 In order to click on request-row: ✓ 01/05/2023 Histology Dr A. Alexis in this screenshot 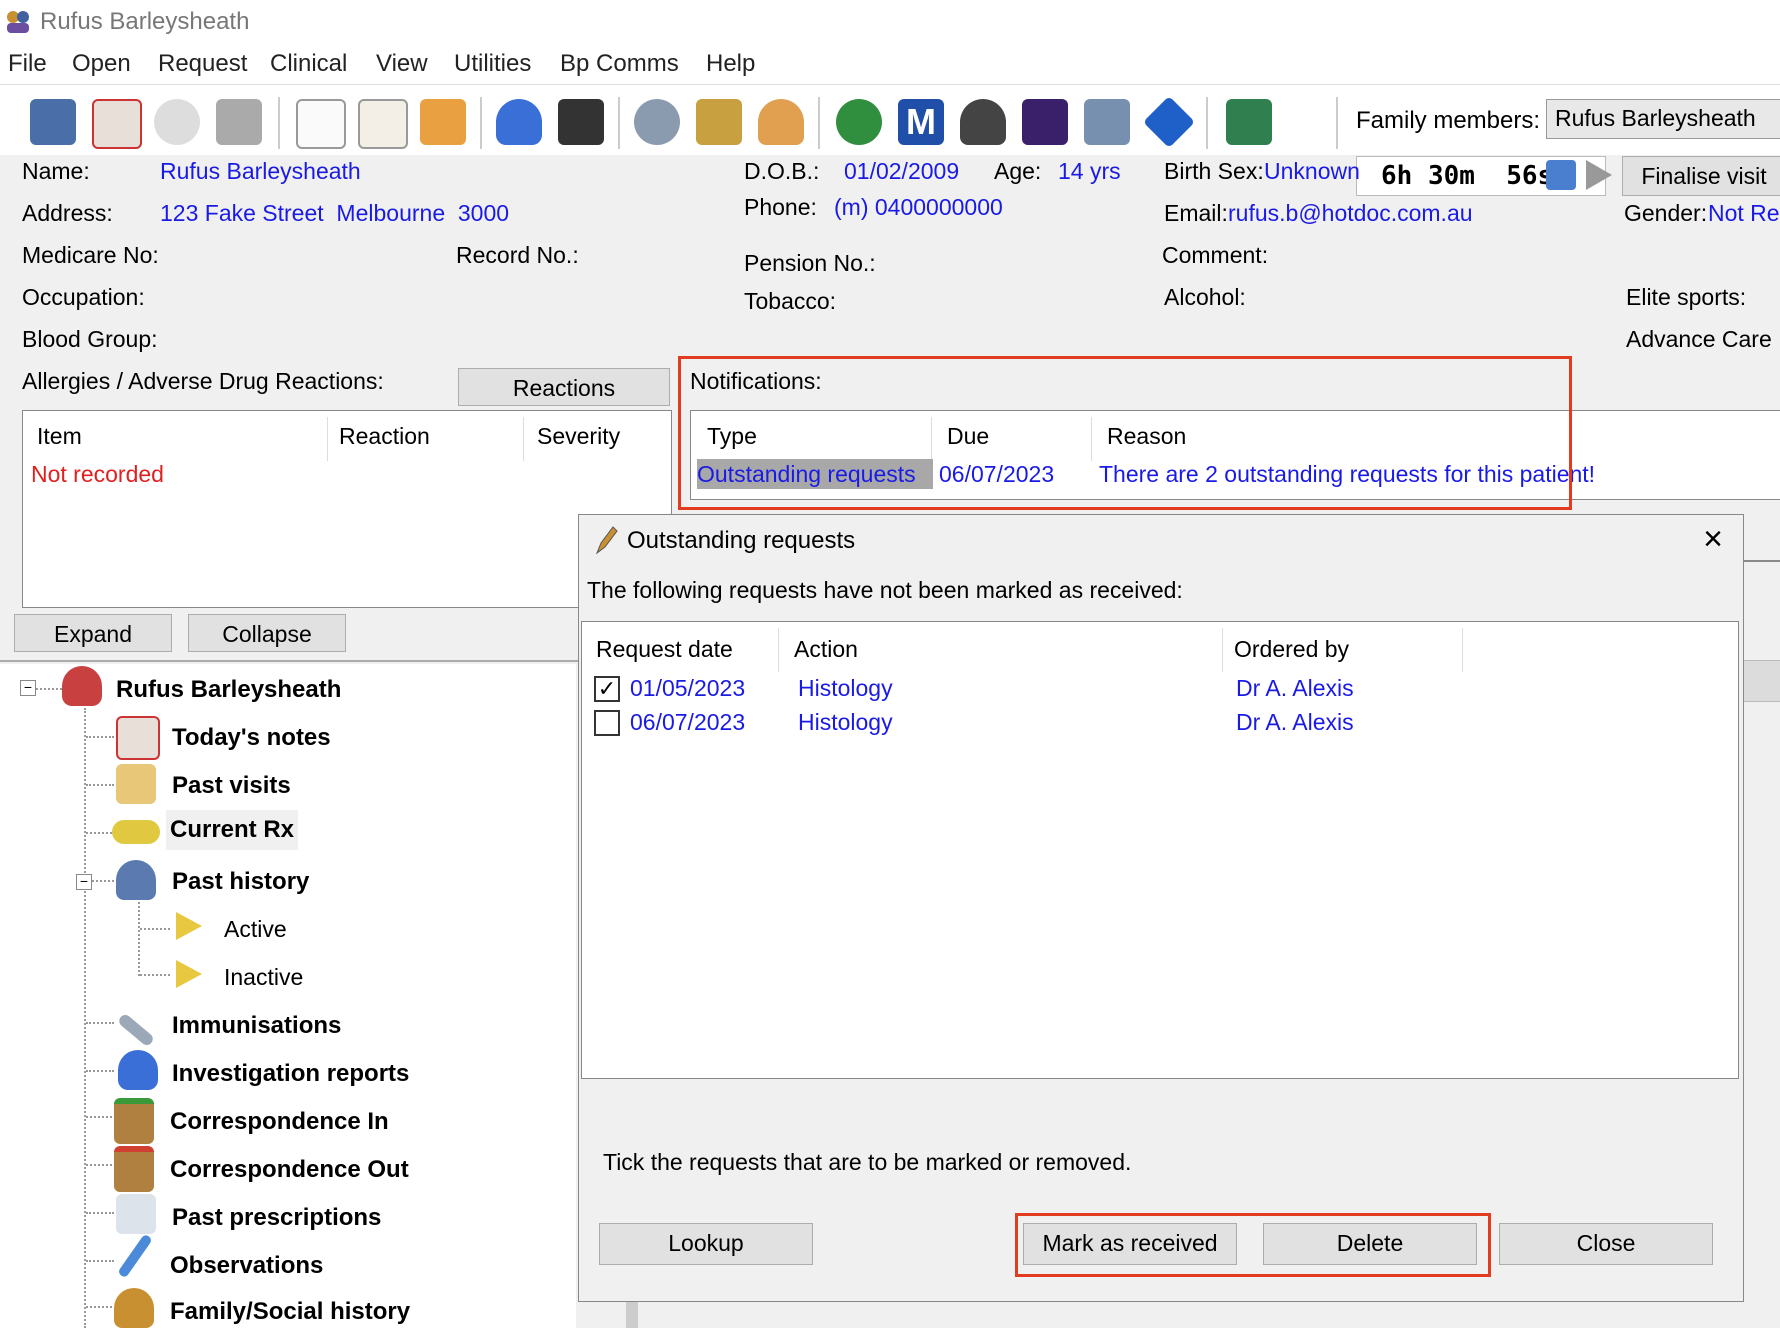, I will do `click(1160, 688)`.